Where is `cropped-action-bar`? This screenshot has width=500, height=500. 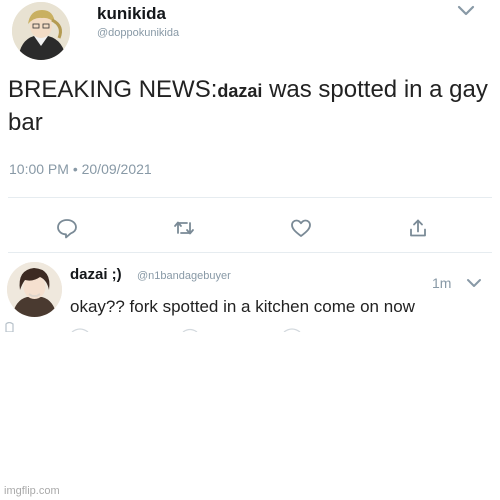
cropped-action-bar is located at coordinates (153, 327).